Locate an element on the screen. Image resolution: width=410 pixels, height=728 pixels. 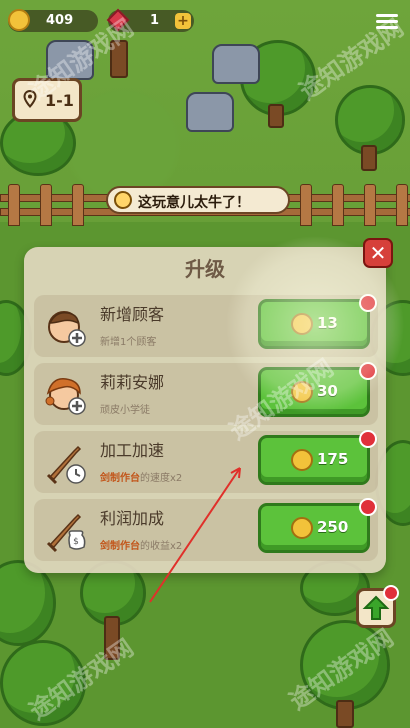
upgrade-name: 加工加速 is located at coordinates (132, 450).